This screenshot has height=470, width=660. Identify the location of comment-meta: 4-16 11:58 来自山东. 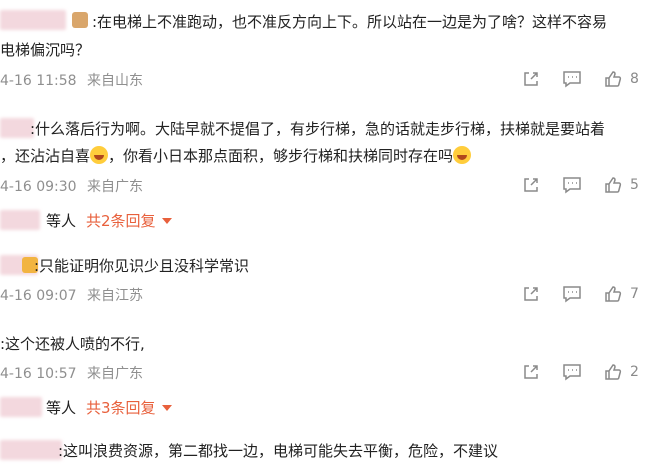
(71, 80).